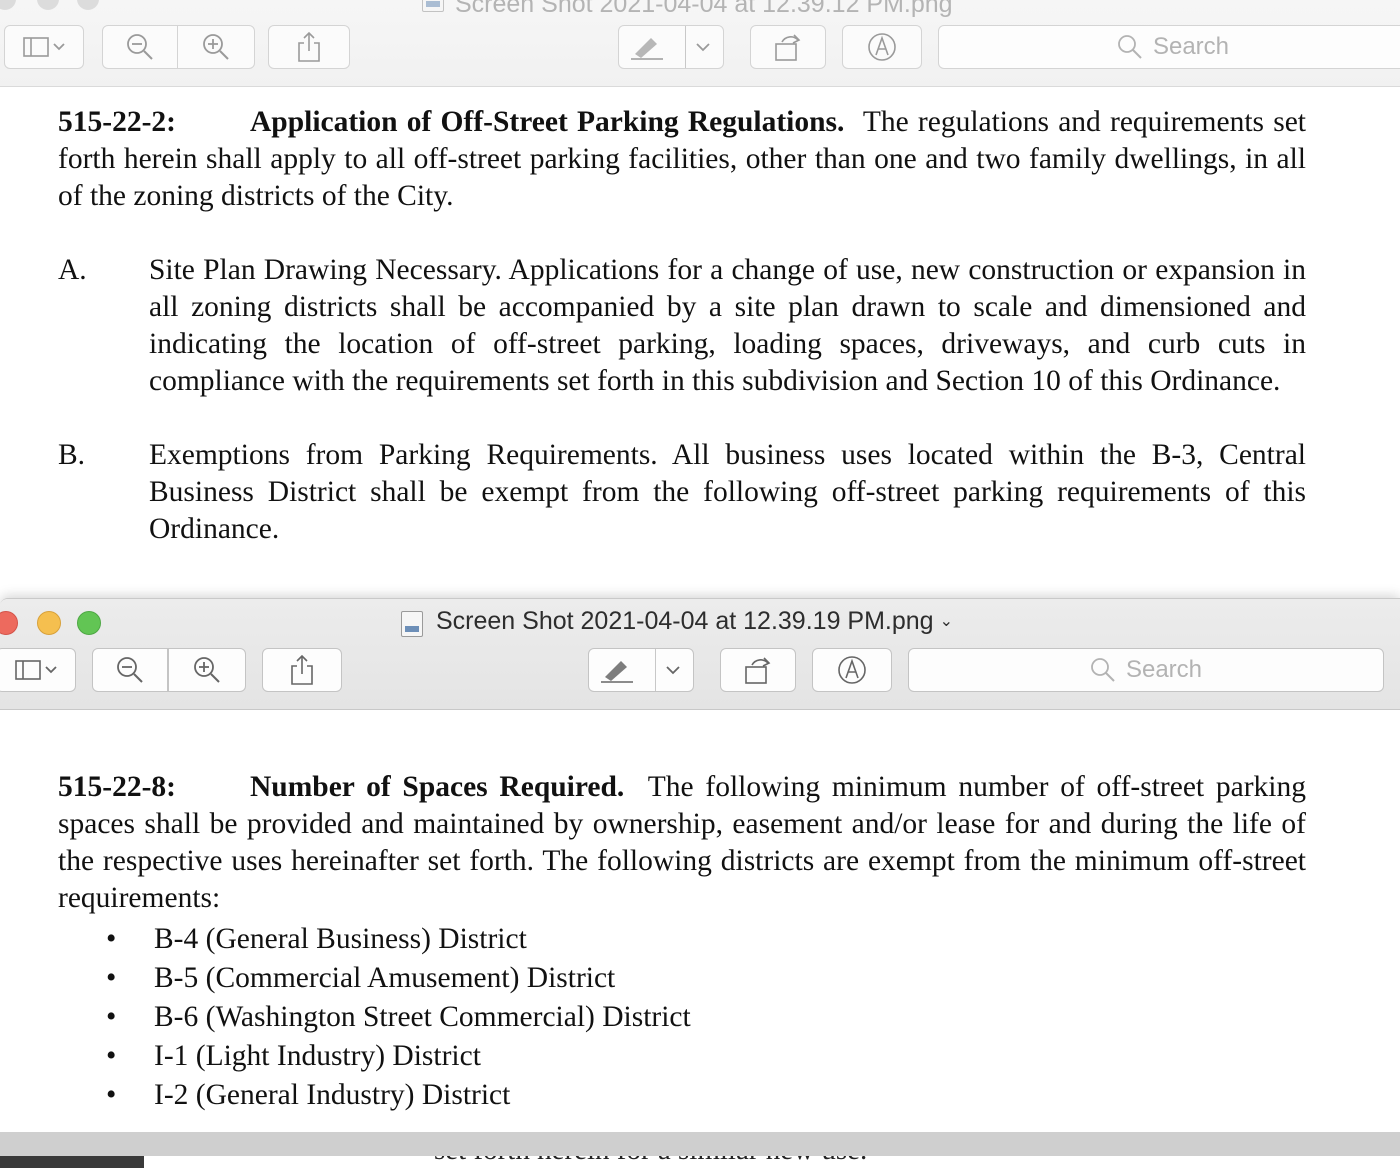  I want to click on underlying-window: set forth herein for a similar new use., so click(700, 1150).